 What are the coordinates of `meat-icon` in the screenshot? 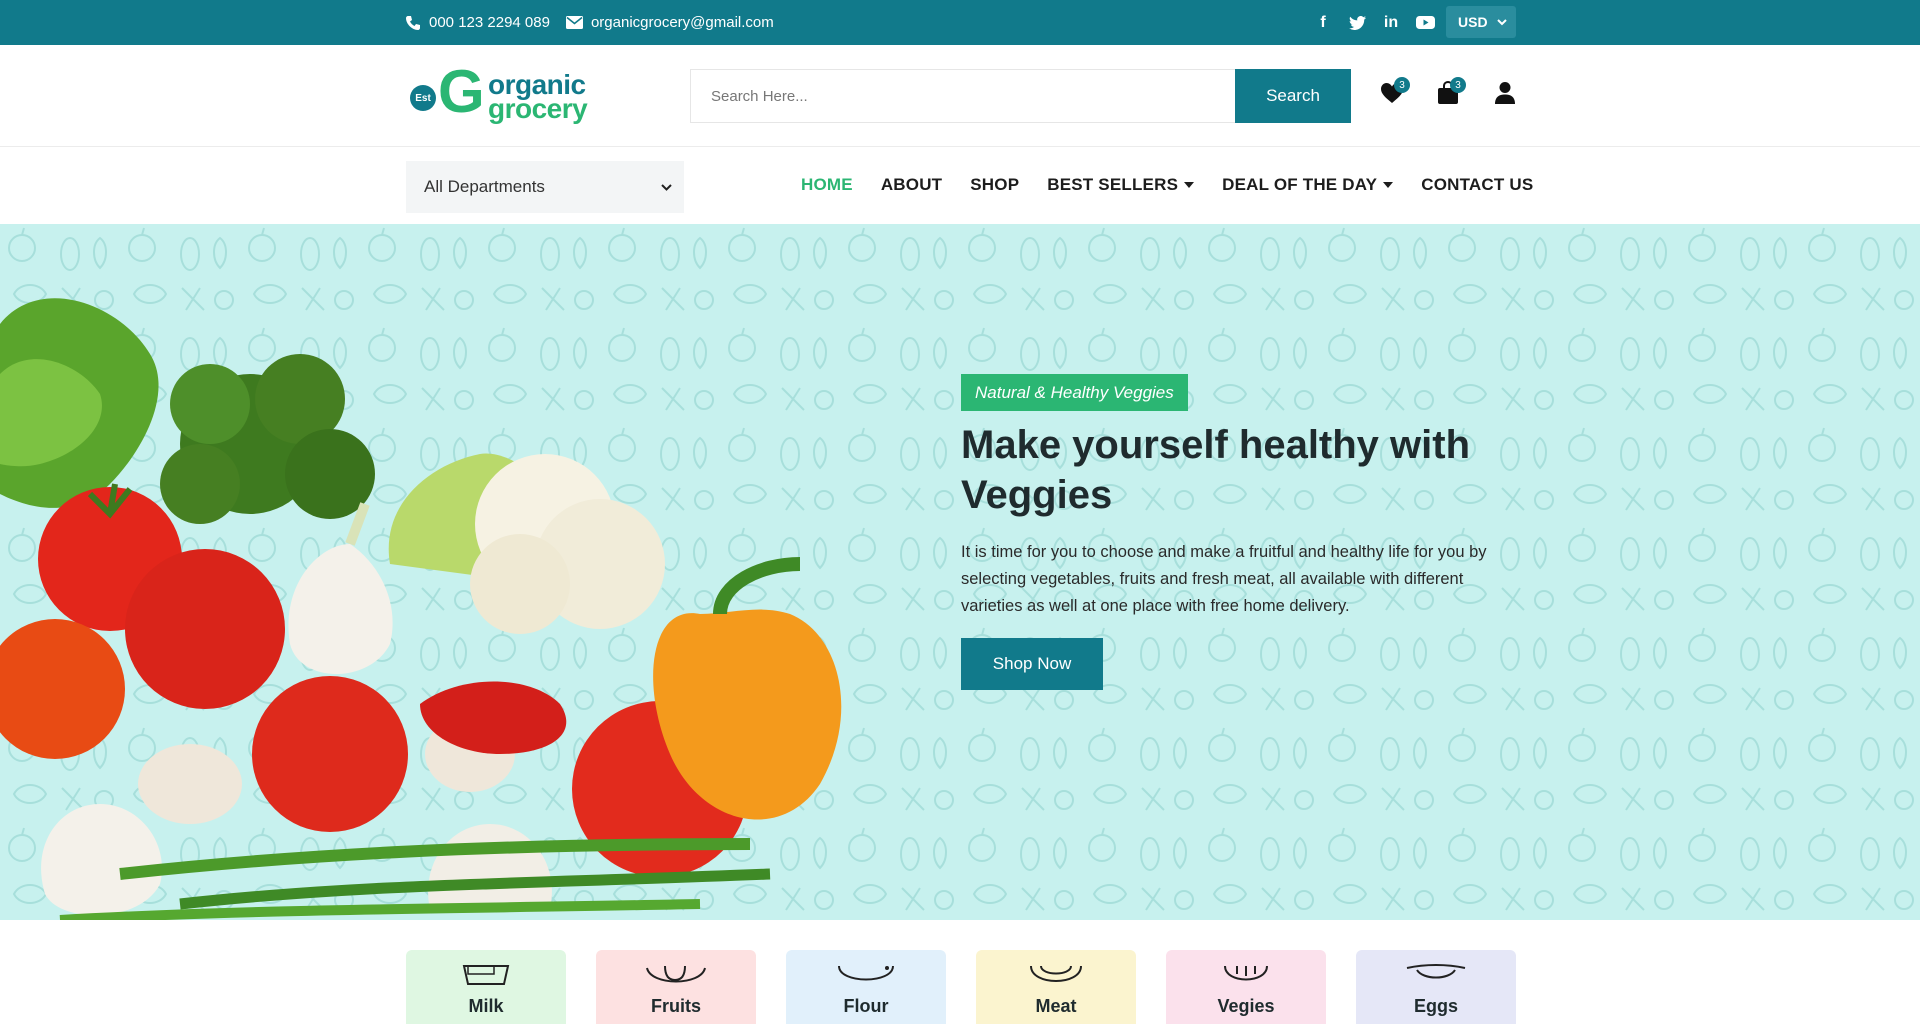 It's located at (1056, 973).